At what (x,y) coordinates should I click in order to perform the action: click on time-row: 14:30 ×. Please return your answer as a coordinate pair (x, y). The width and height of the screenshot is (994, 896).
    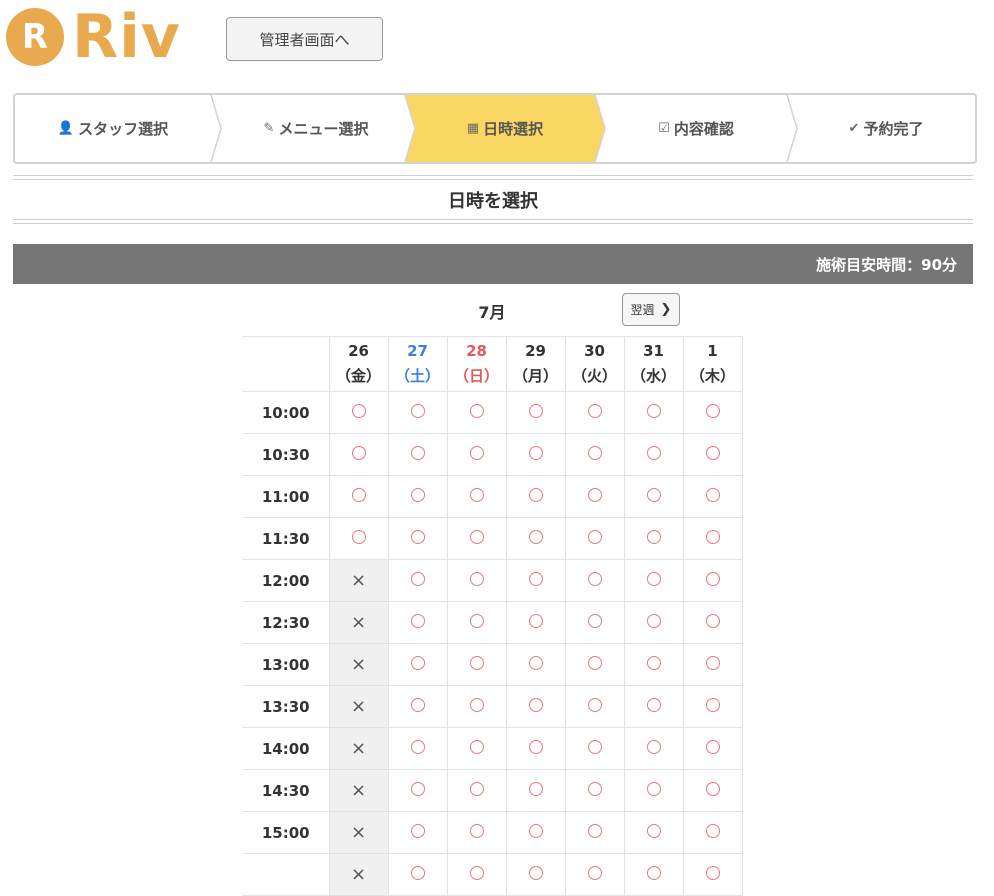
    Looking at the image, I should click on (493, 790).